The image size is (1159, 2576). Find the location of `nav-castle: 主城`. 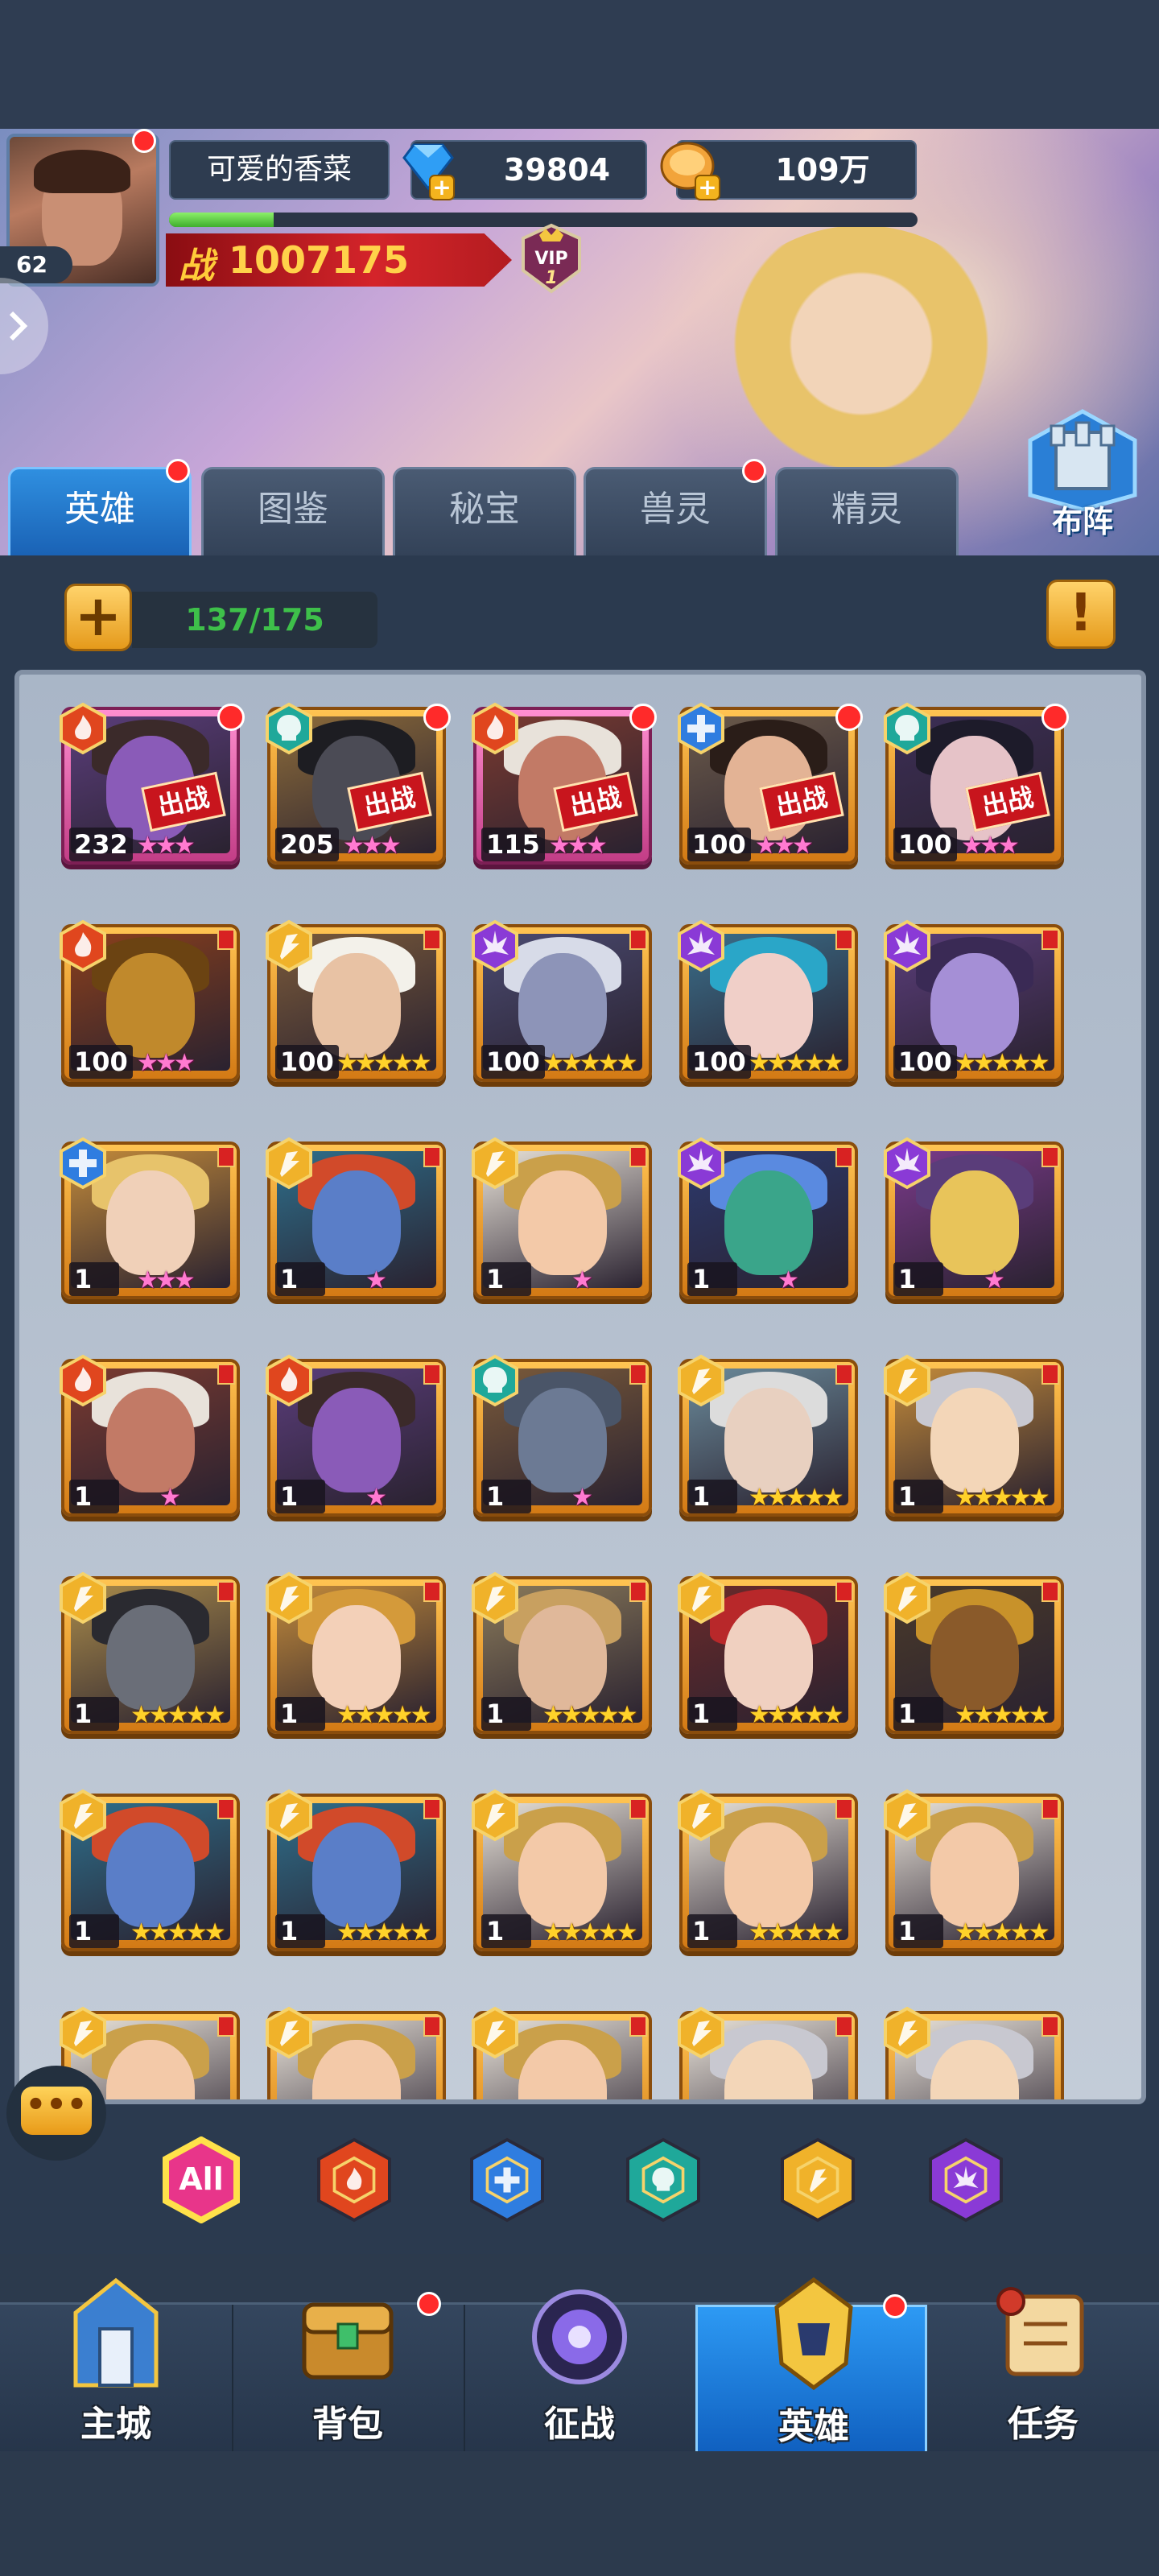

nav-castle: 主城 is located at coordinates (116, 2365).